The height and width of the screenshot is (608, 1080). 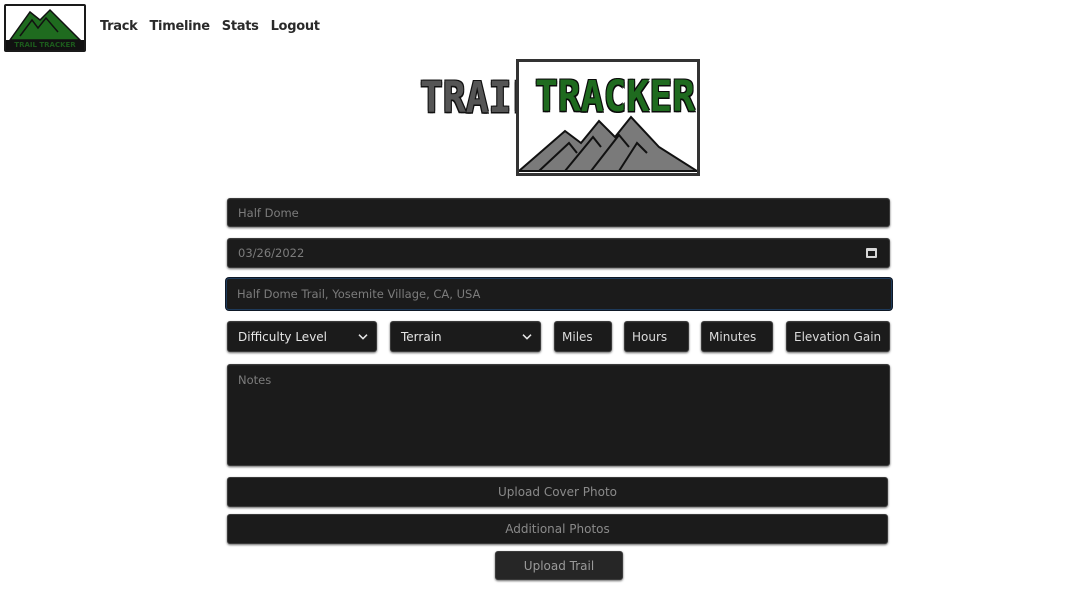 I want to click on mountain-logo-icon, so click(x=45, y=24).